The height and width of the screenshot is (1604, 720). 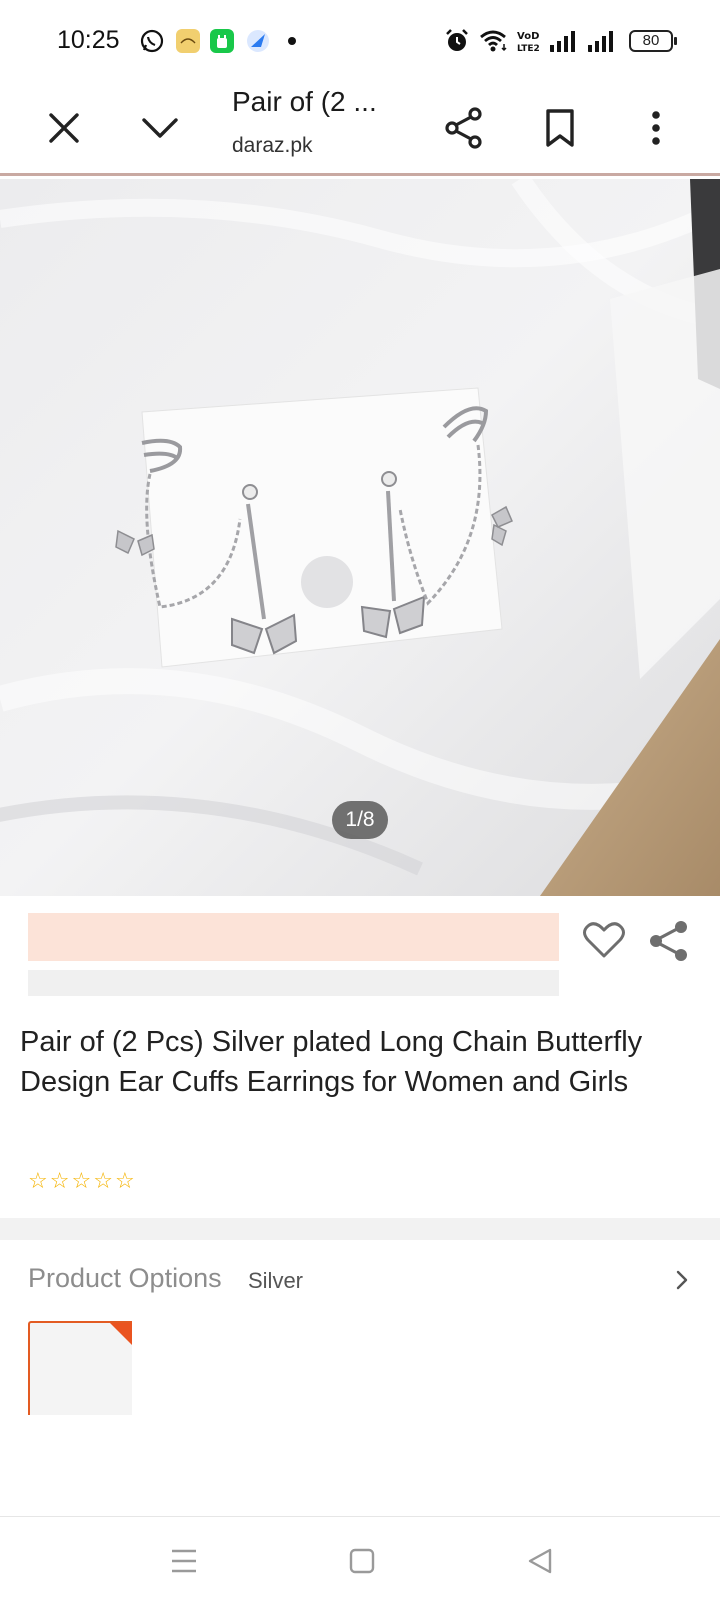 I want to click on more-options-button, so click(x=656, y=128).